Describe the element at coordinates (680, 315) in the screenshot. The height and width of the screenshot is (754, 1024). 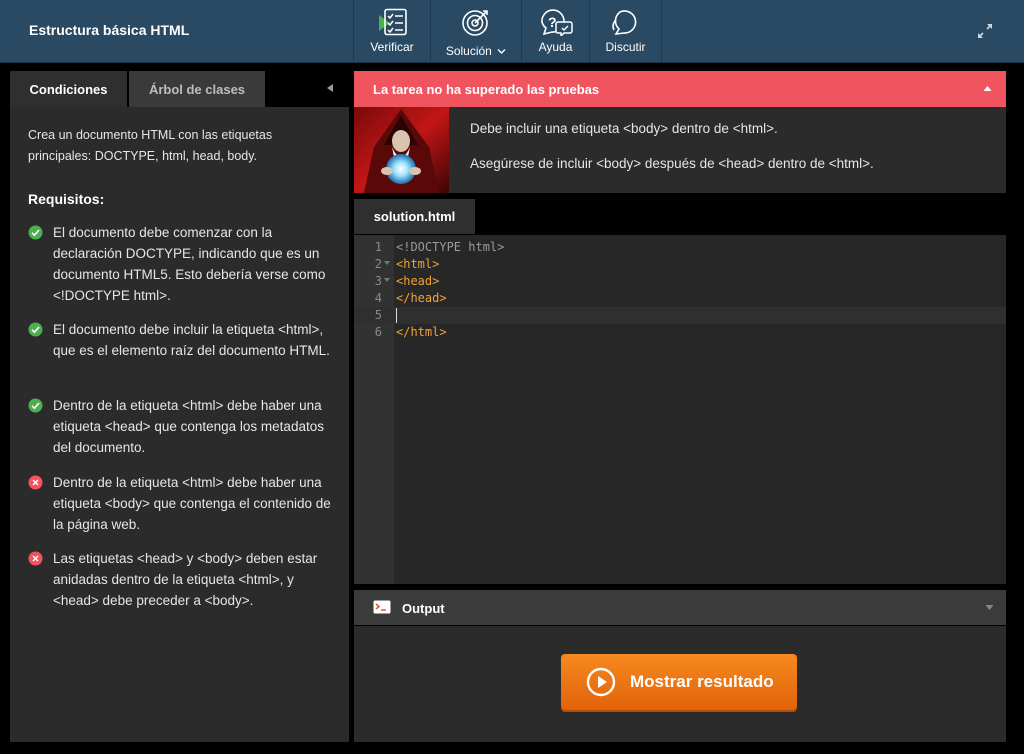
I see `code-line: 5` at that location.